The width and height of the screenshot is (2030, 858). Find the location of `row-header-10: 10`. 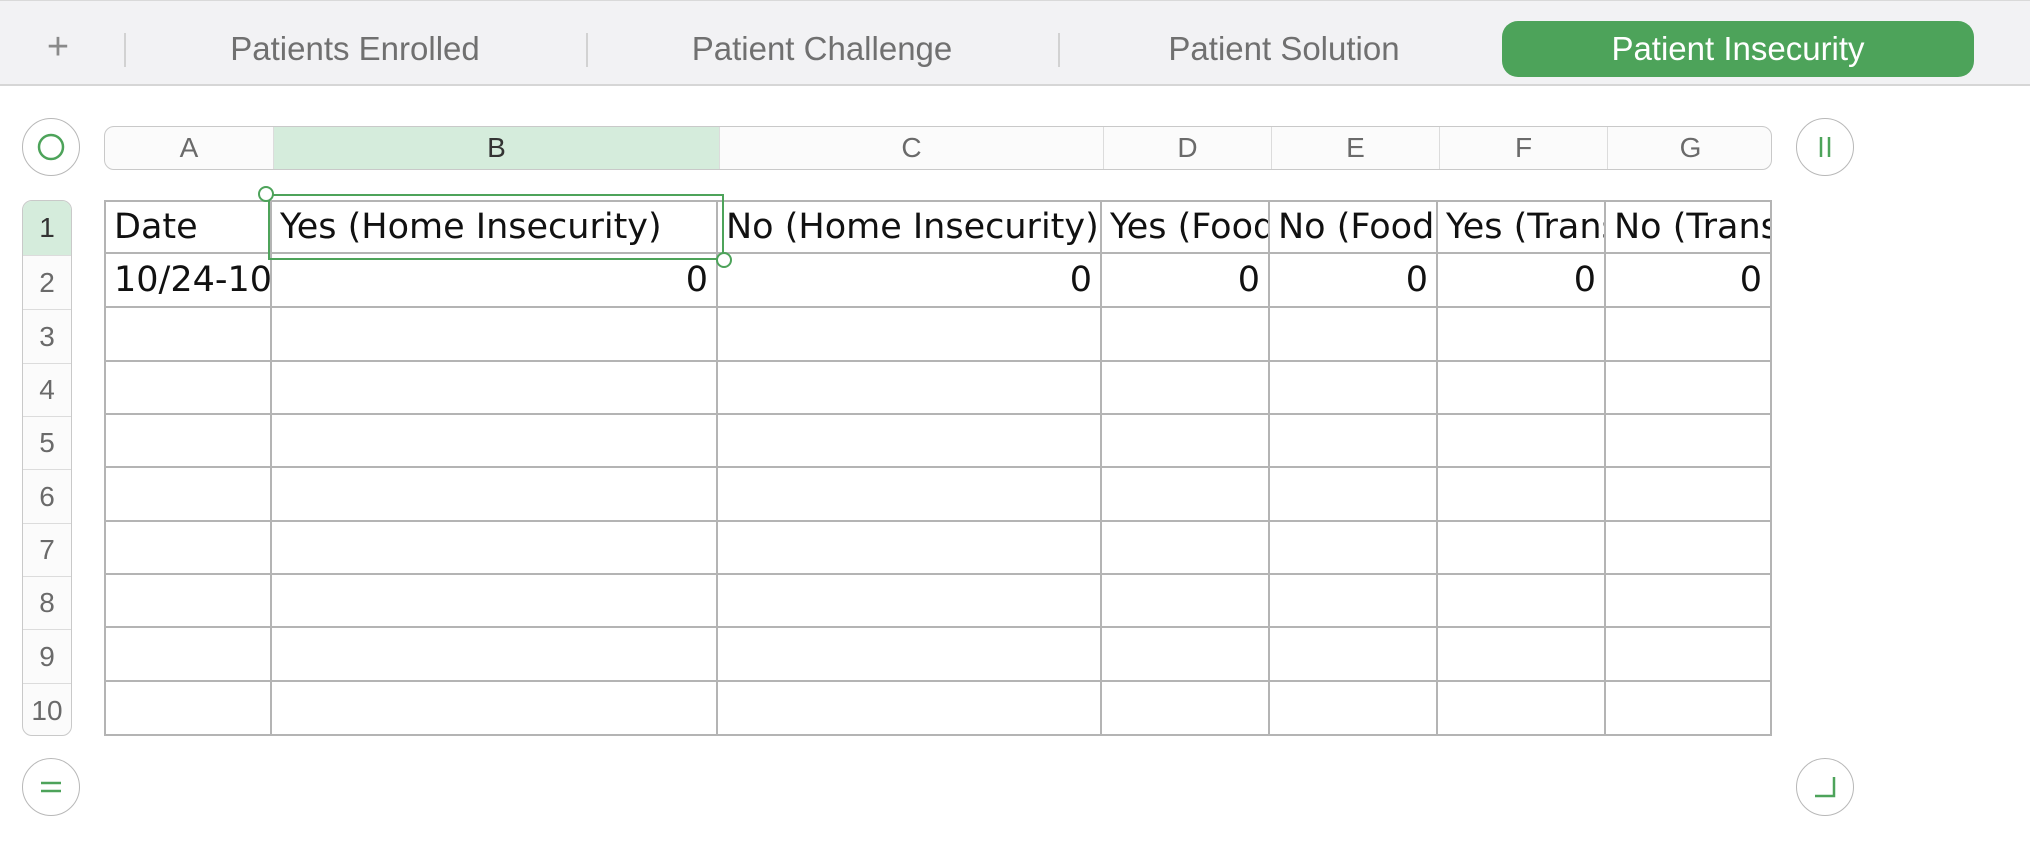

row-header-10: 10 is located at coordinates (47, 709).